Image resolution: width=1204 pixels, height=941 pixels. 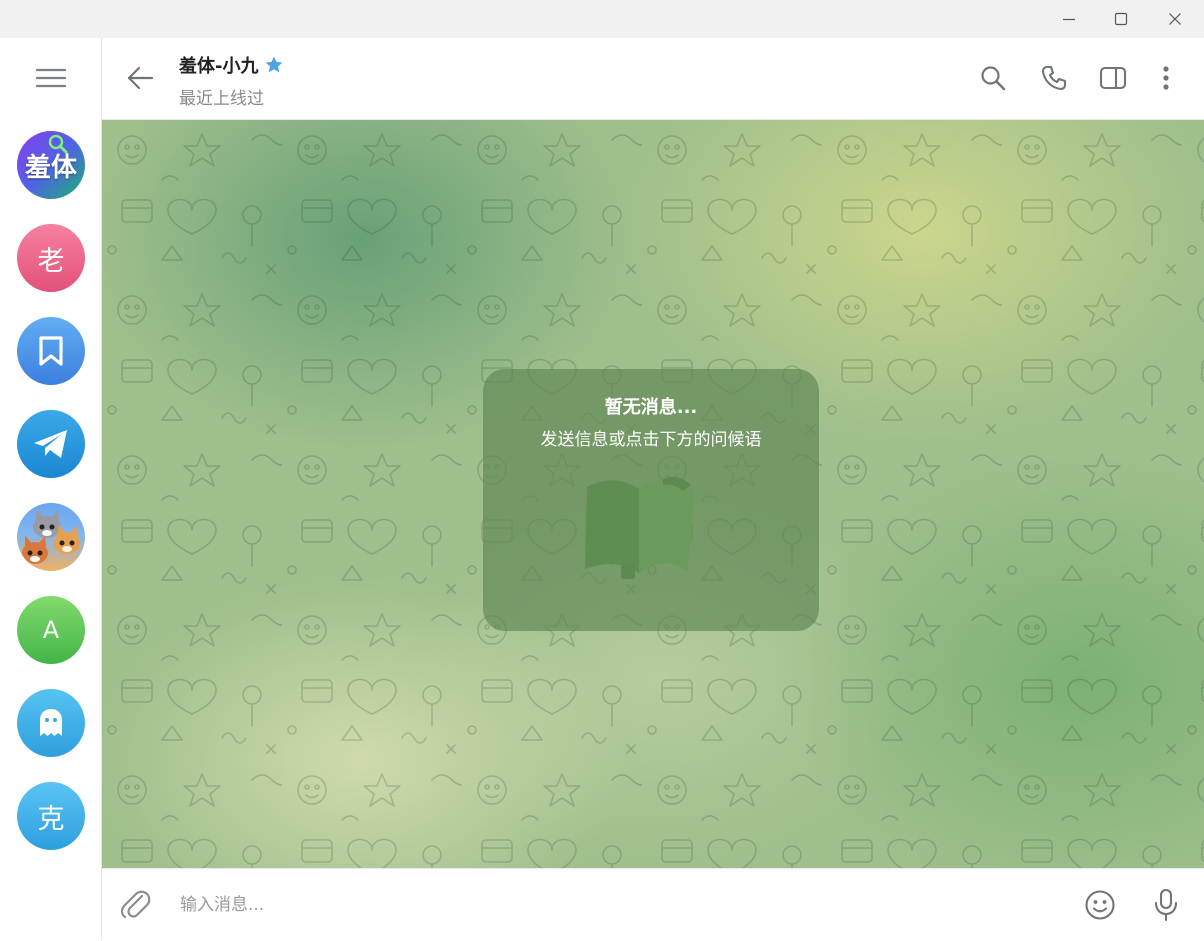 I want to click on chat-avatar-ghost, so click(x=51, y=723).